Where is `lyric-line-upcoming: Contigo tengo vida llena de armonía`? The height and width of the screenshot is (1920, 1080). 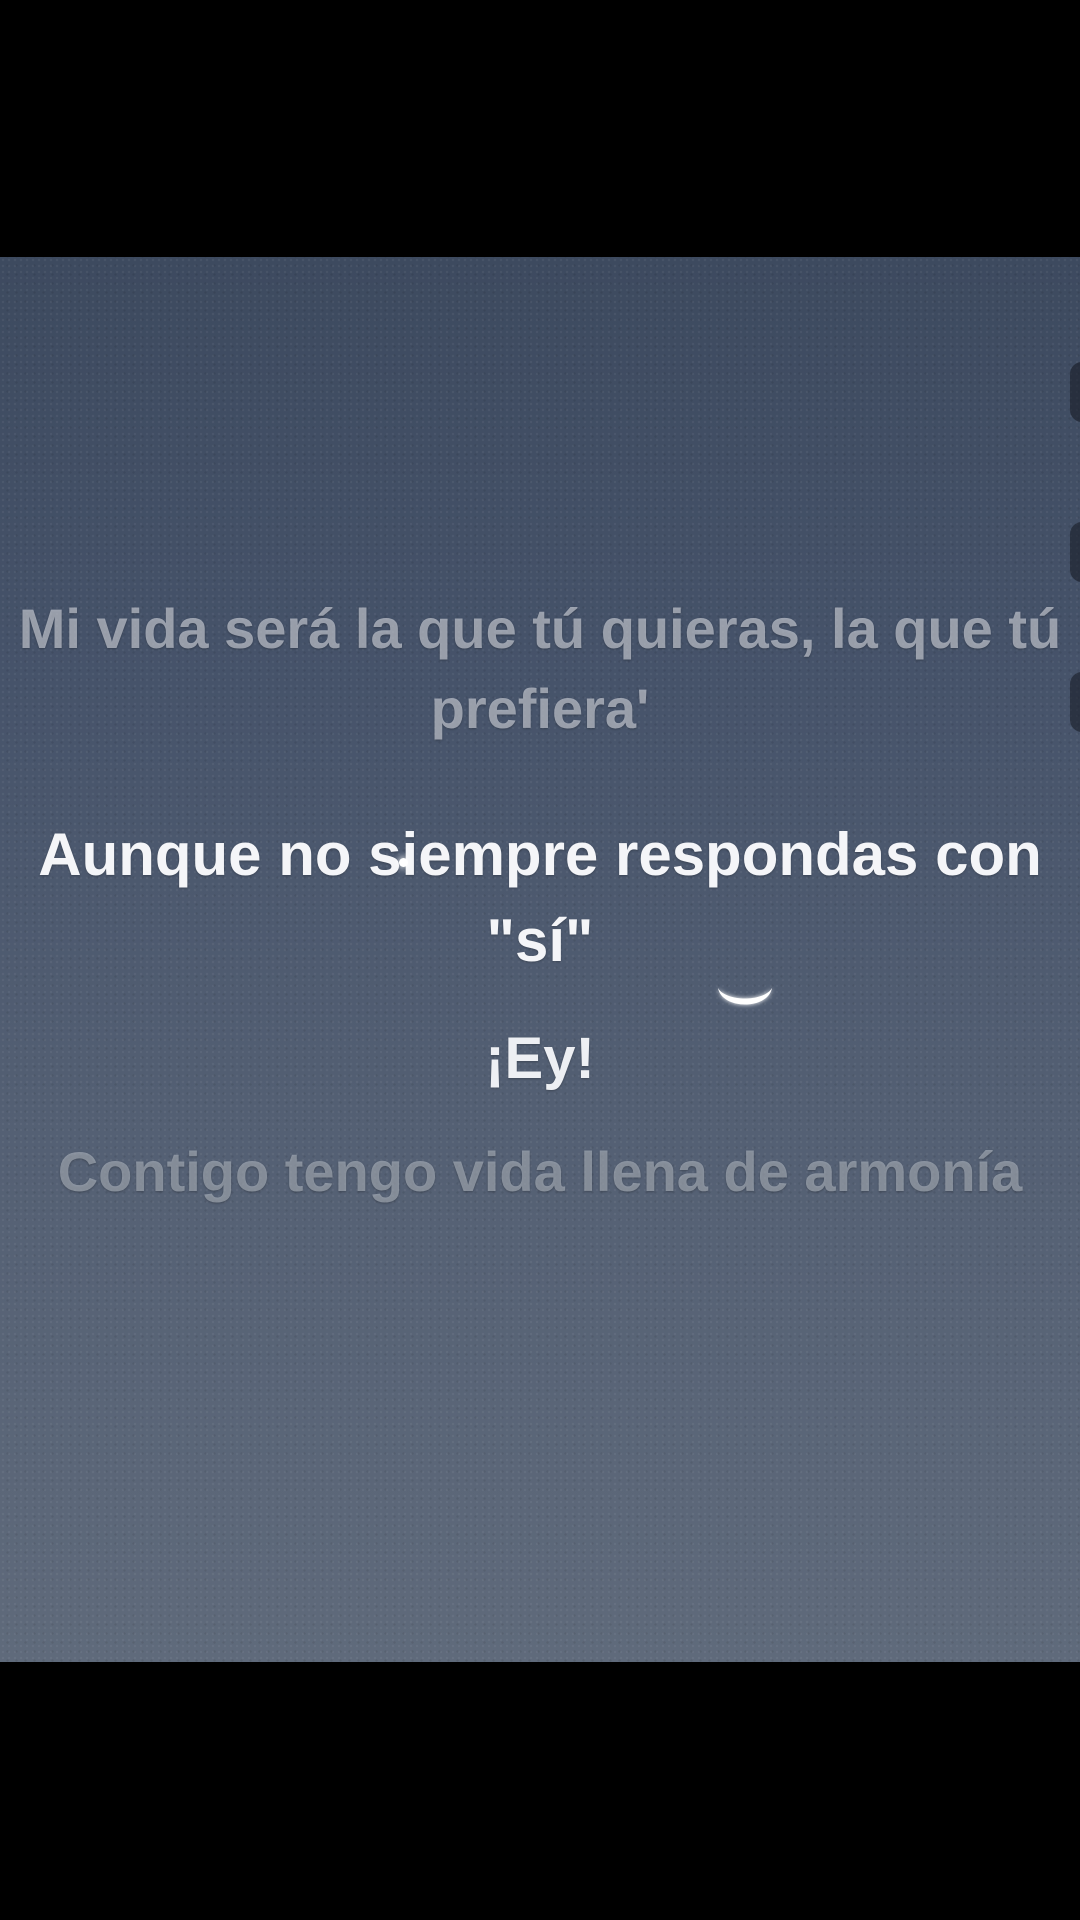
lyric-line-upcoming: Contigo tengo vida llena de armonía is located at coordinates (540, 1171).